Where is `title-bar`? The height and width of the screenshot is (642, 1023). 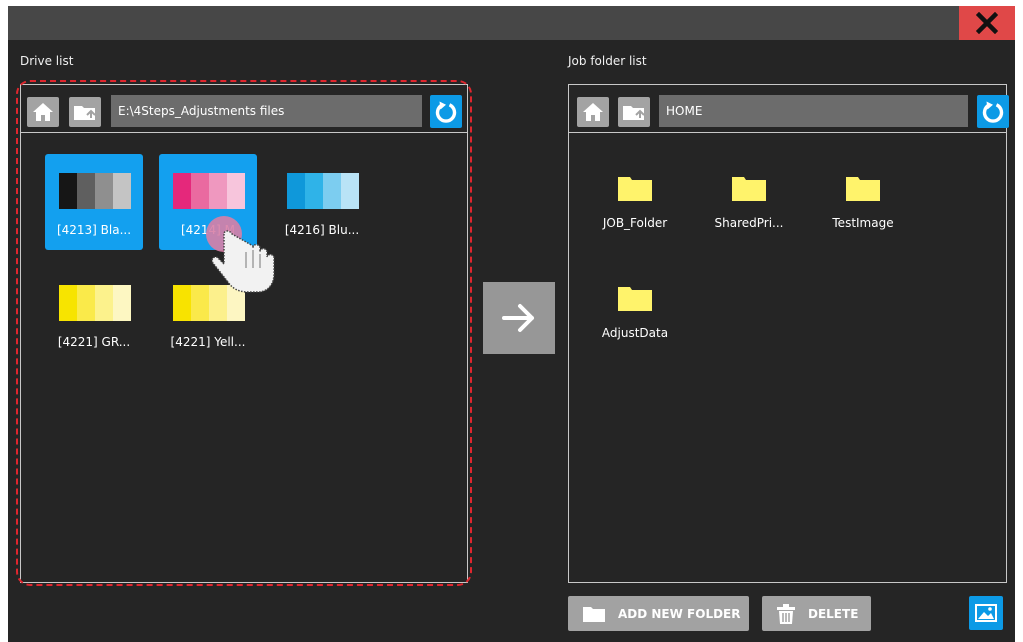
title-bar is located at coordinates (511, 23).